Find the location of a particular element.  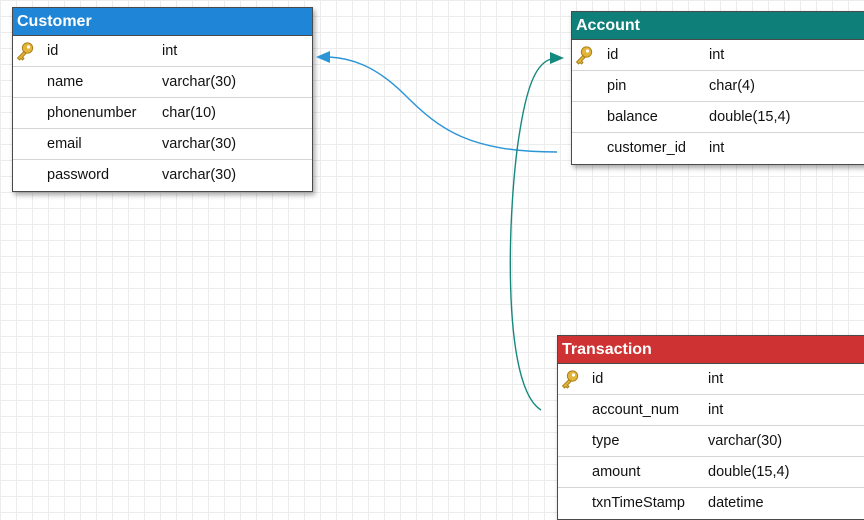

table-row: name varchar(30) is located at coordinates (162, 82).